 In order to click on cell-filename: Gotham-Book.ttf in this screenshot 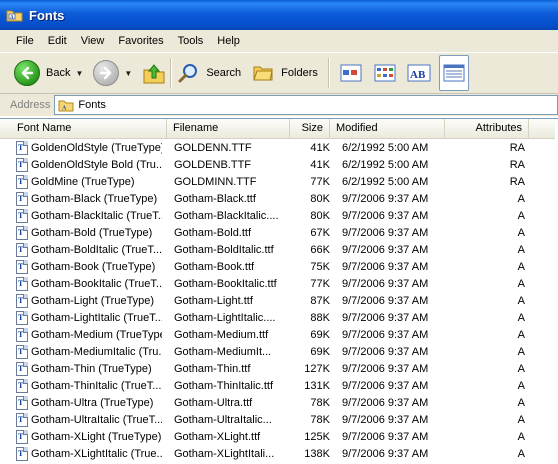, I will do `click(214, 266)`.